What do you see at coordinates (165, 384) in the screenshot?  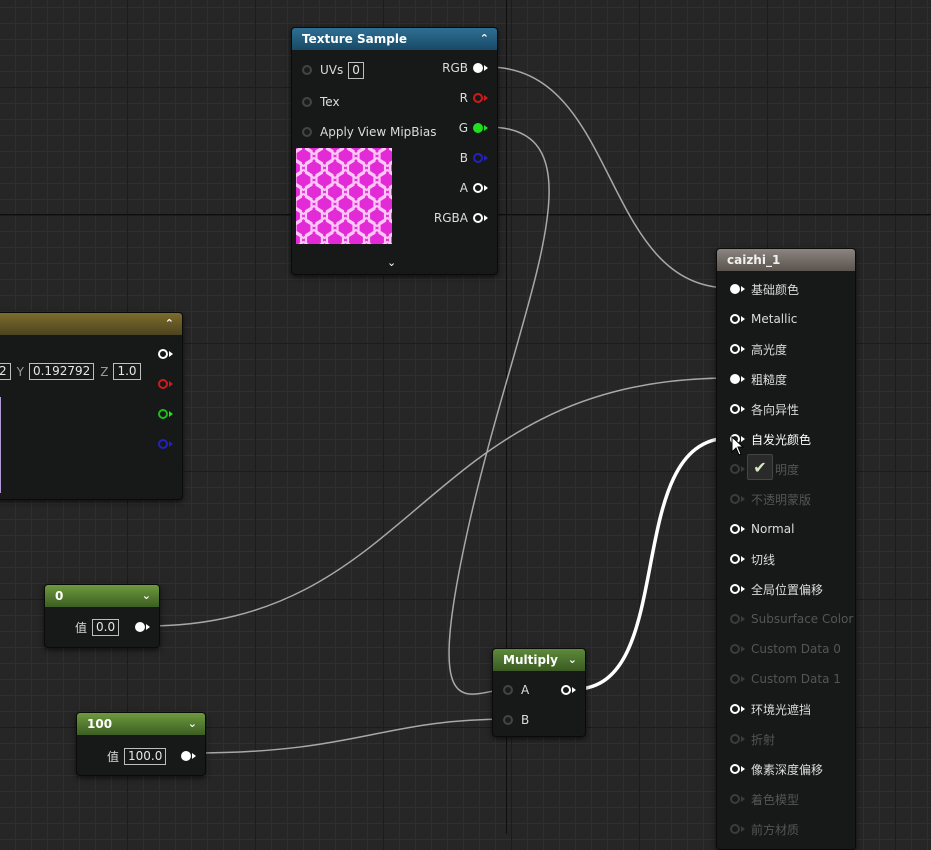 I see `output-r` at bounding box center [165, 384].